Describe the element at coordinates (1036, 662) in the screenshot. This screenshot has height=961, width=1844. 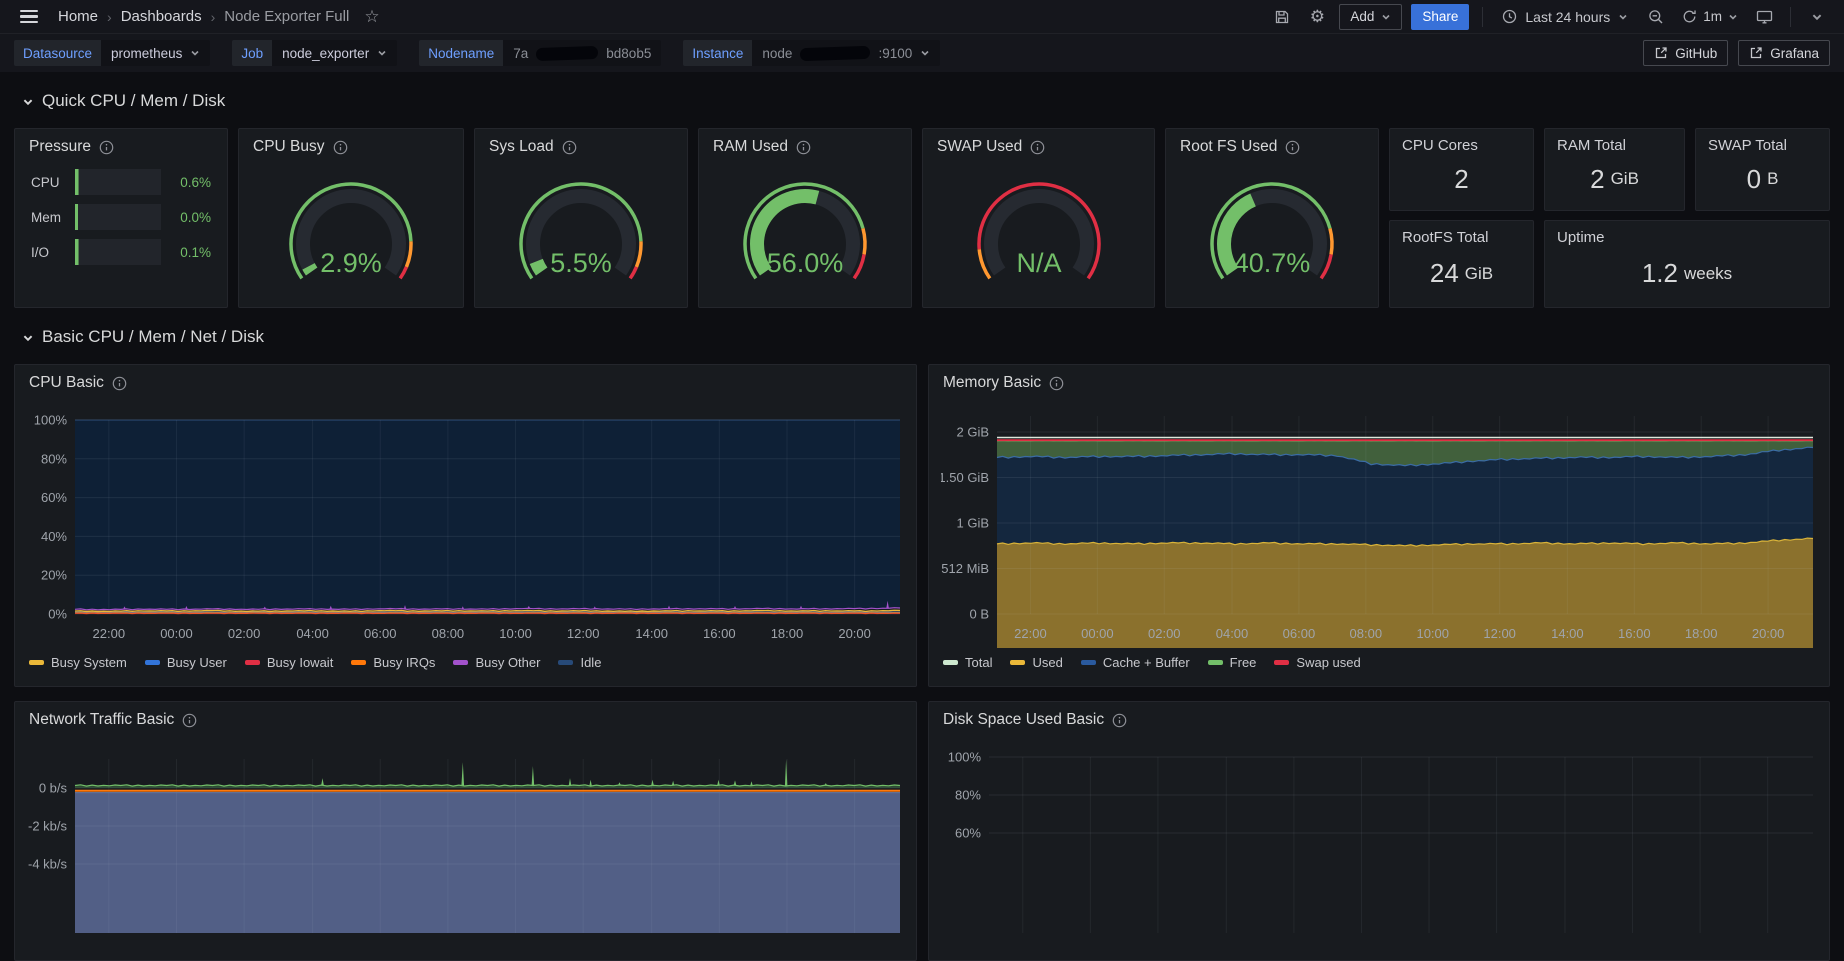
I see `legend-item: Used` at that location.